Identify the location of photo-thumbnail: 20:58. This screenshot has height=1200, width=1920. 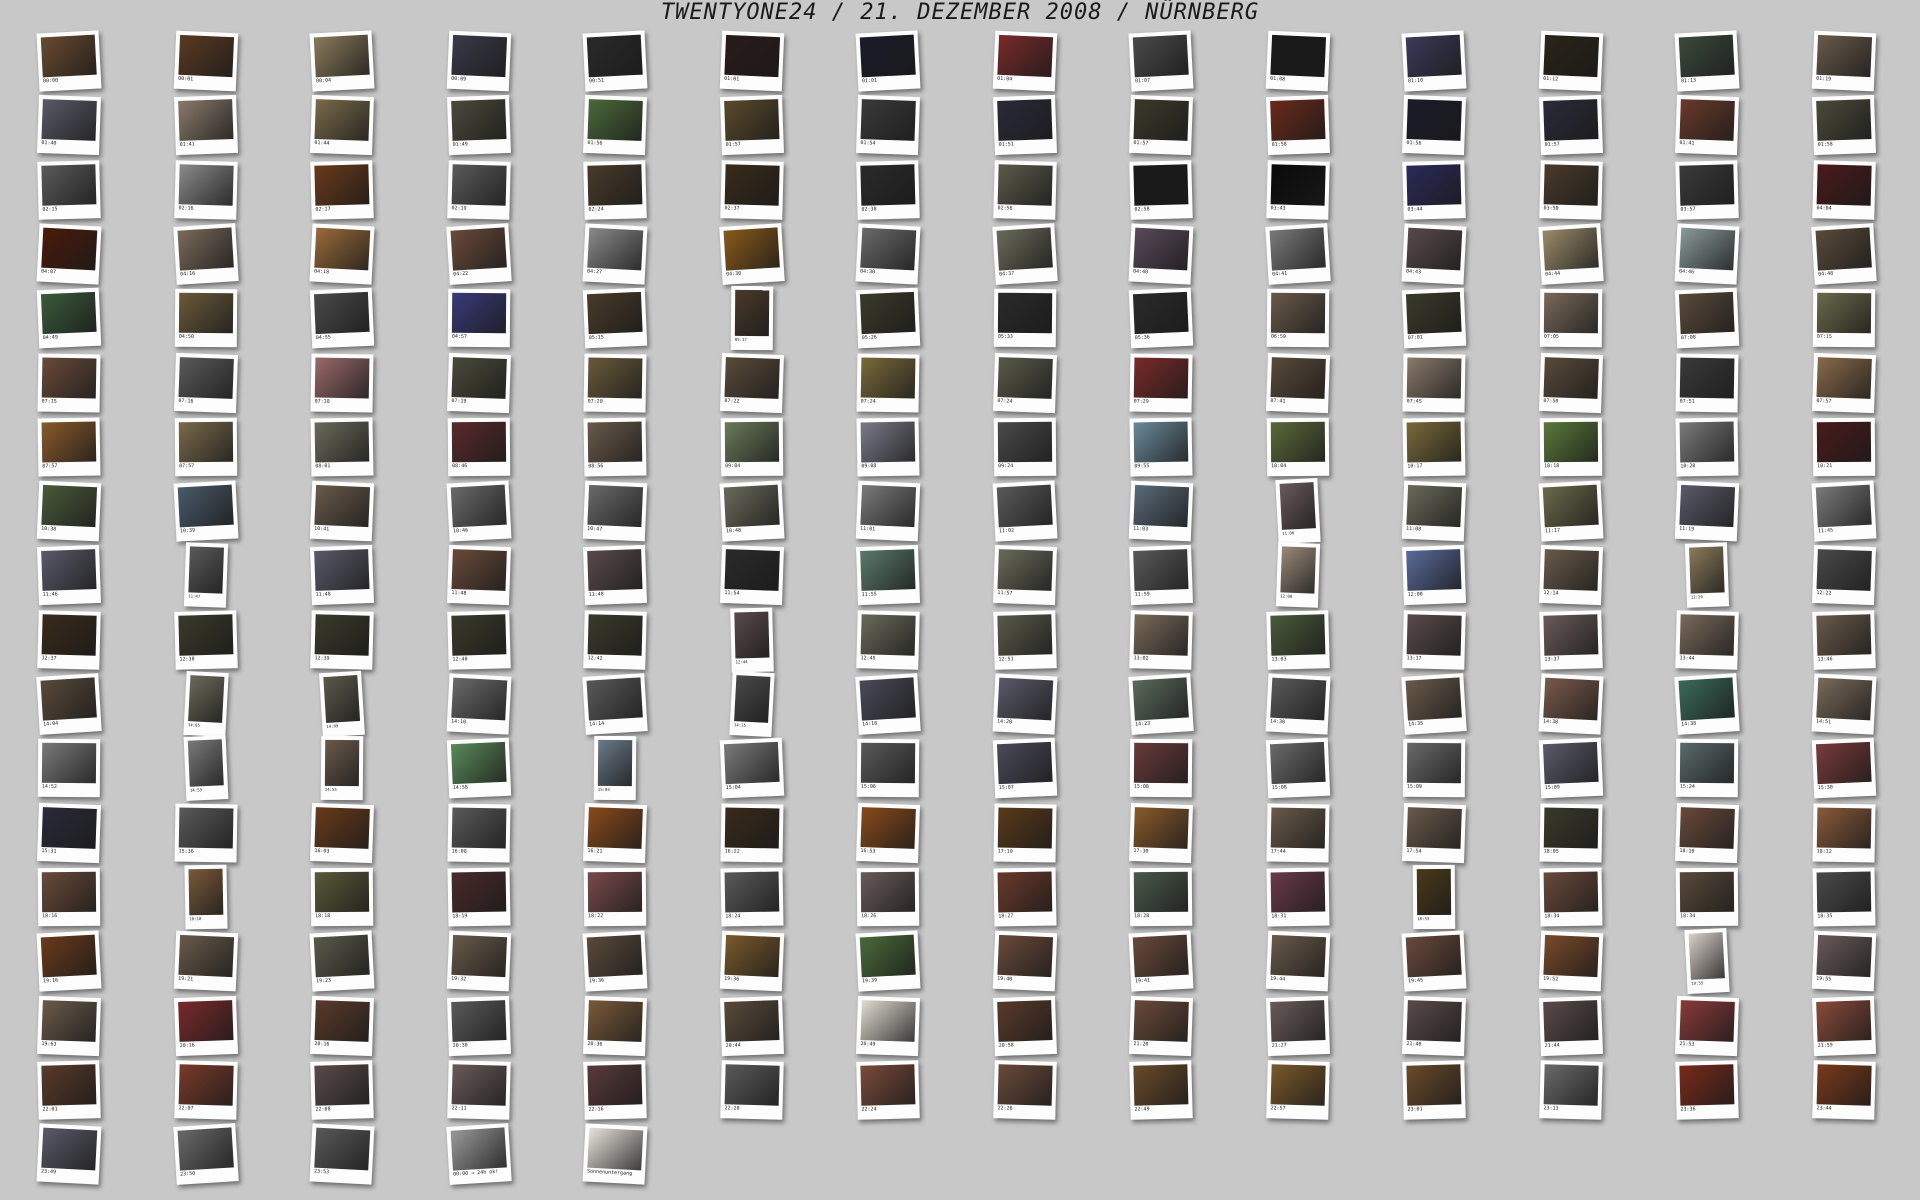
(1024, 1025).